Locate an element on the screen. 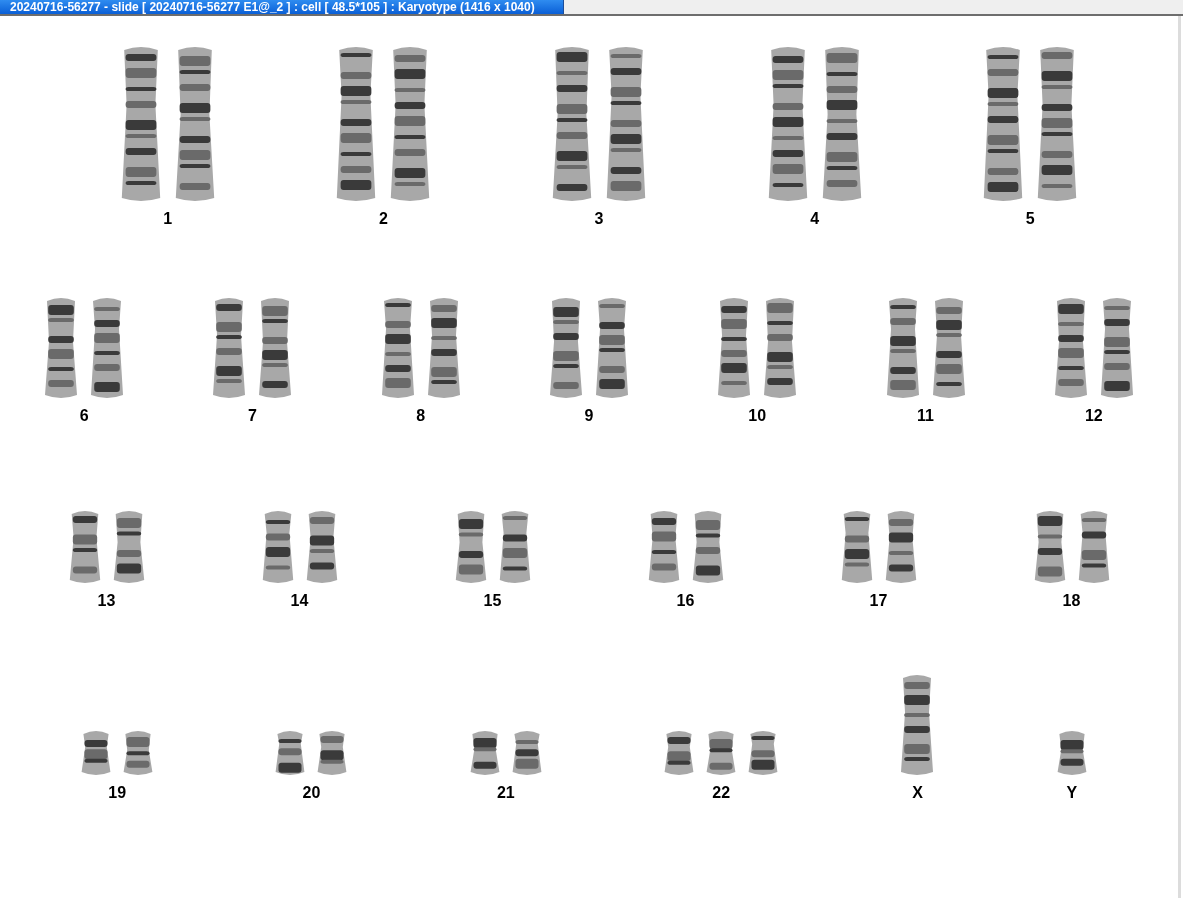 The height and width of the screenshot is (898, 1183). chromosome-label: 13 is located at coordinates (106, 601).